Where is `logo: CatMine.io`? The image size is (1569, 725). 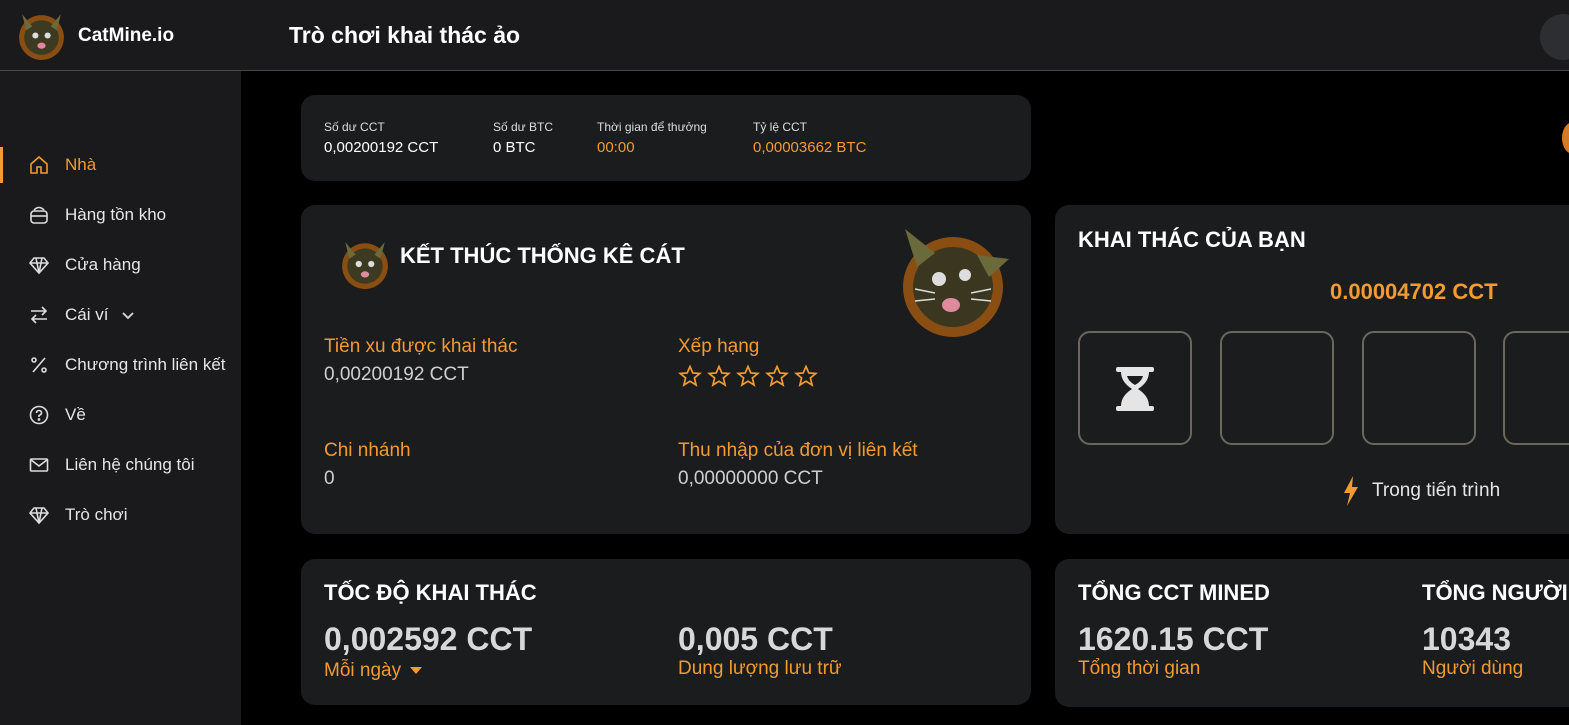
logo: CatMine.io is located at coordinates (95, 35).